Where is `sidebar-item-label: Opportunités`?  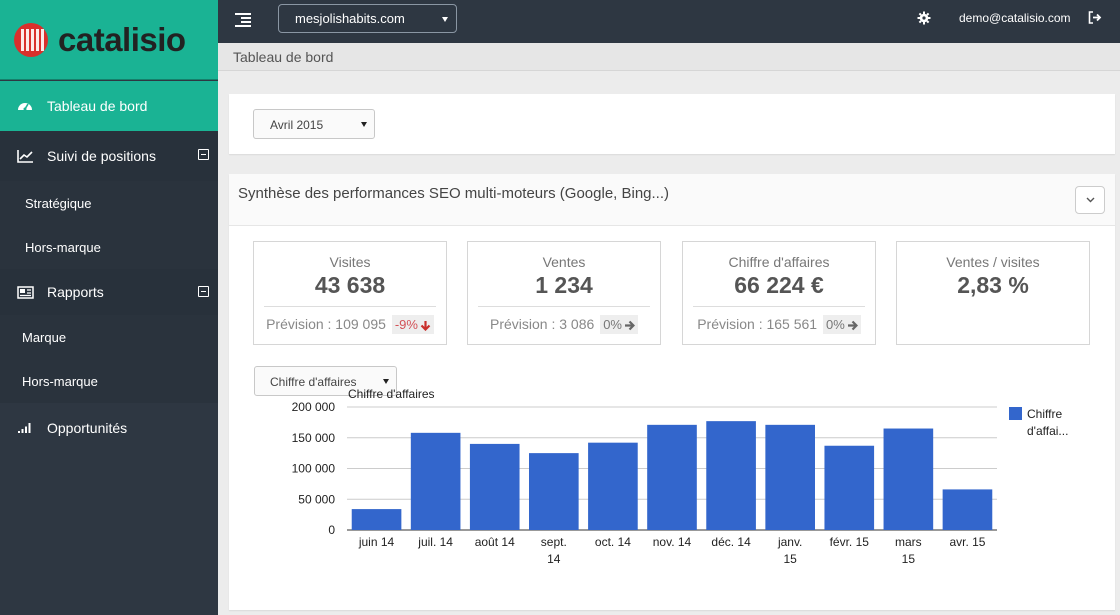 sidebar-item-label: Opportunités is located at coordinates (87, 428).